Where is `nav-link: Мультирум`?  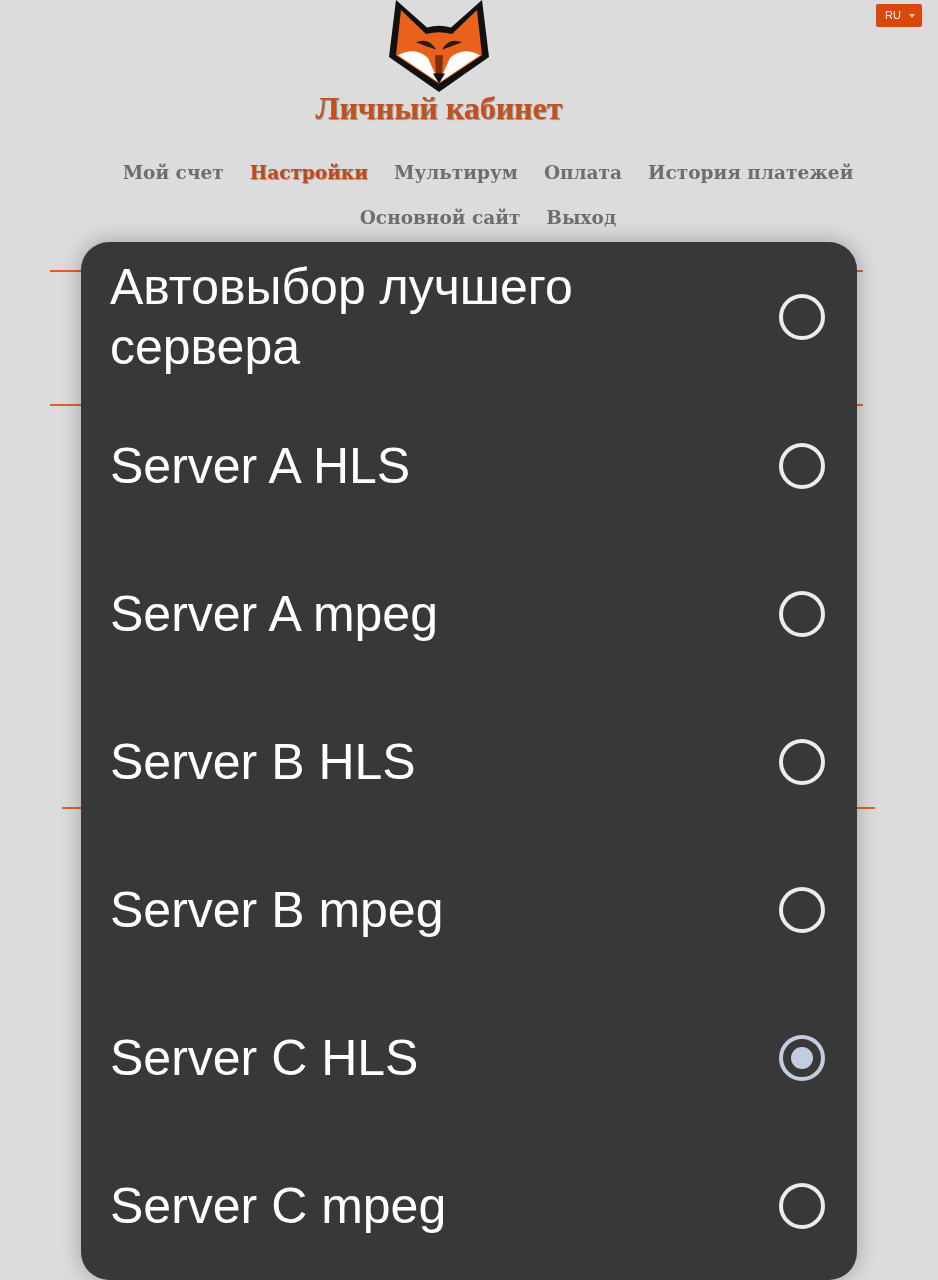
nav-link: Мультирум is located at coordinates (455, 172).